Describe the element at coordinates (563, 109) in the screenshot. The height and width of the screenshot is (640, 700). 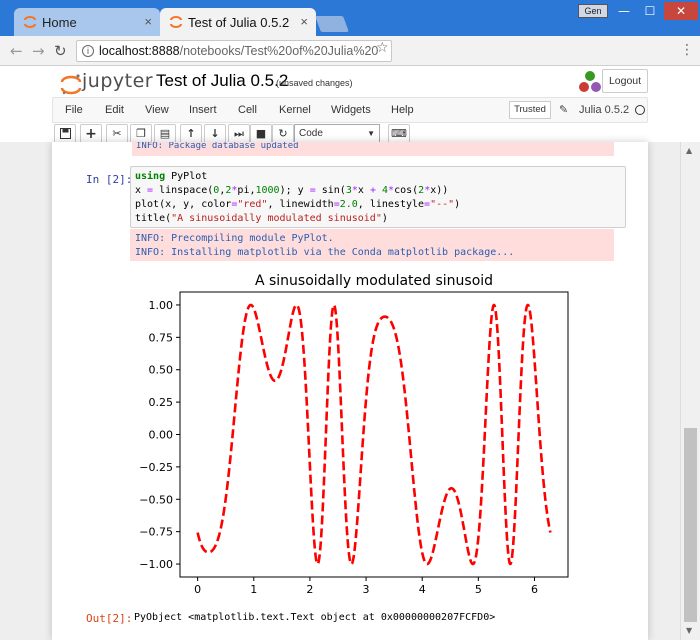
I see `pencil-icon: ✎` at that location.